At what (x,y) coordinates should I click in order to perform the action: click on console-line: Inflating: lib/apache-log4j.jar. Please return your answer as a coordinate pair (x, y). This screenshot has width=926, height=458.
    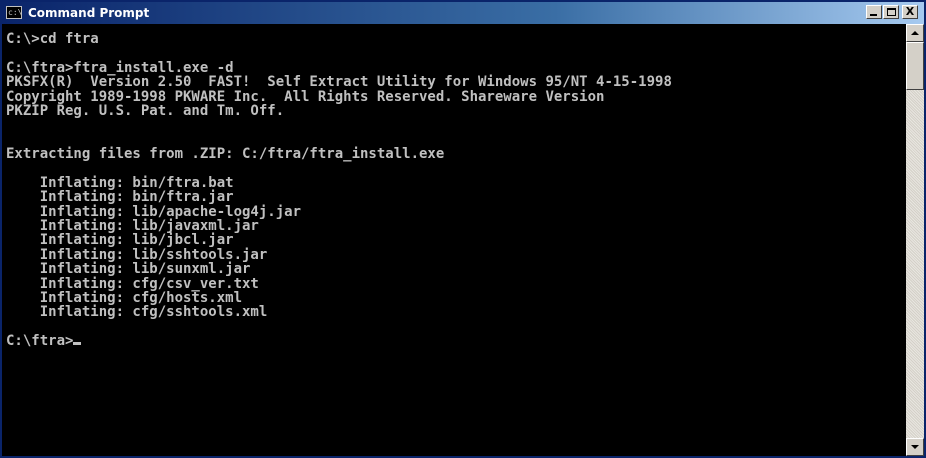
    Looking at the image, I should click on (154, 211).